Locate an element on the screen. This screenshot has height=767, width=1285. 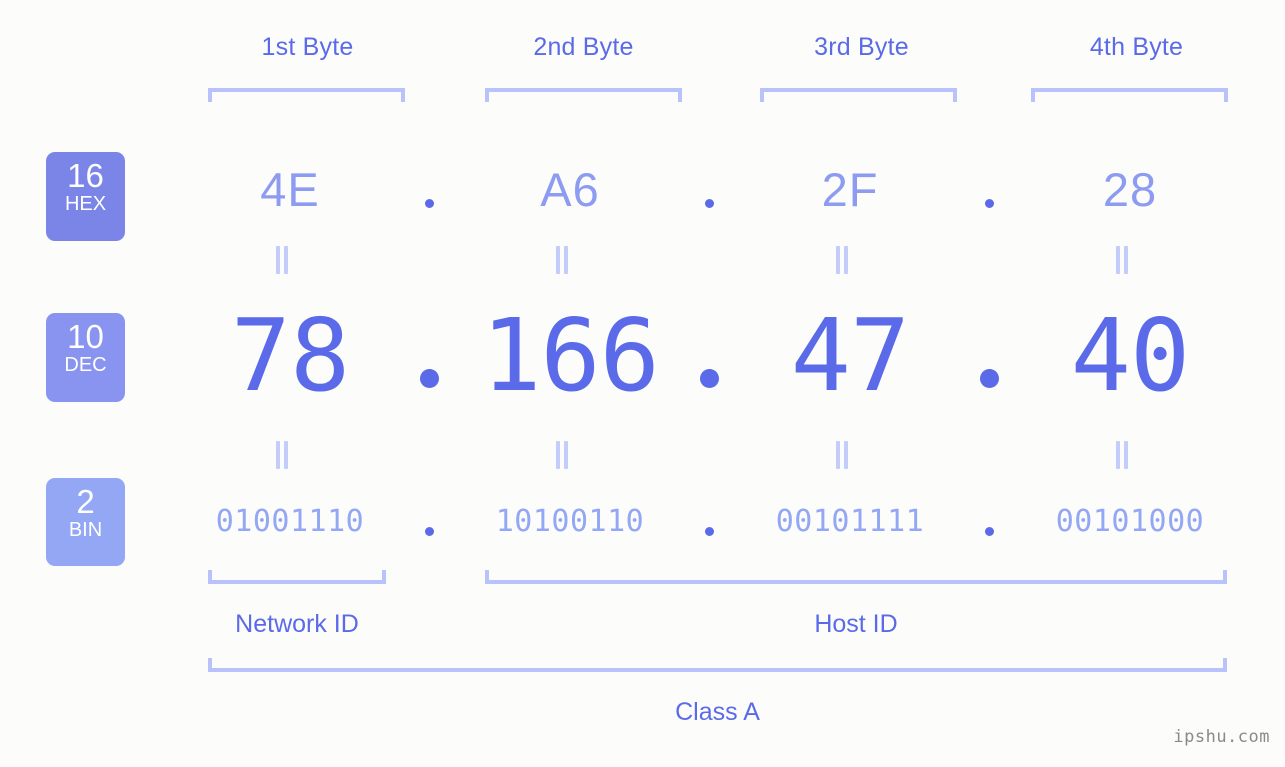
hex-octet-4: 28 is located at coordinates (1130, 190).